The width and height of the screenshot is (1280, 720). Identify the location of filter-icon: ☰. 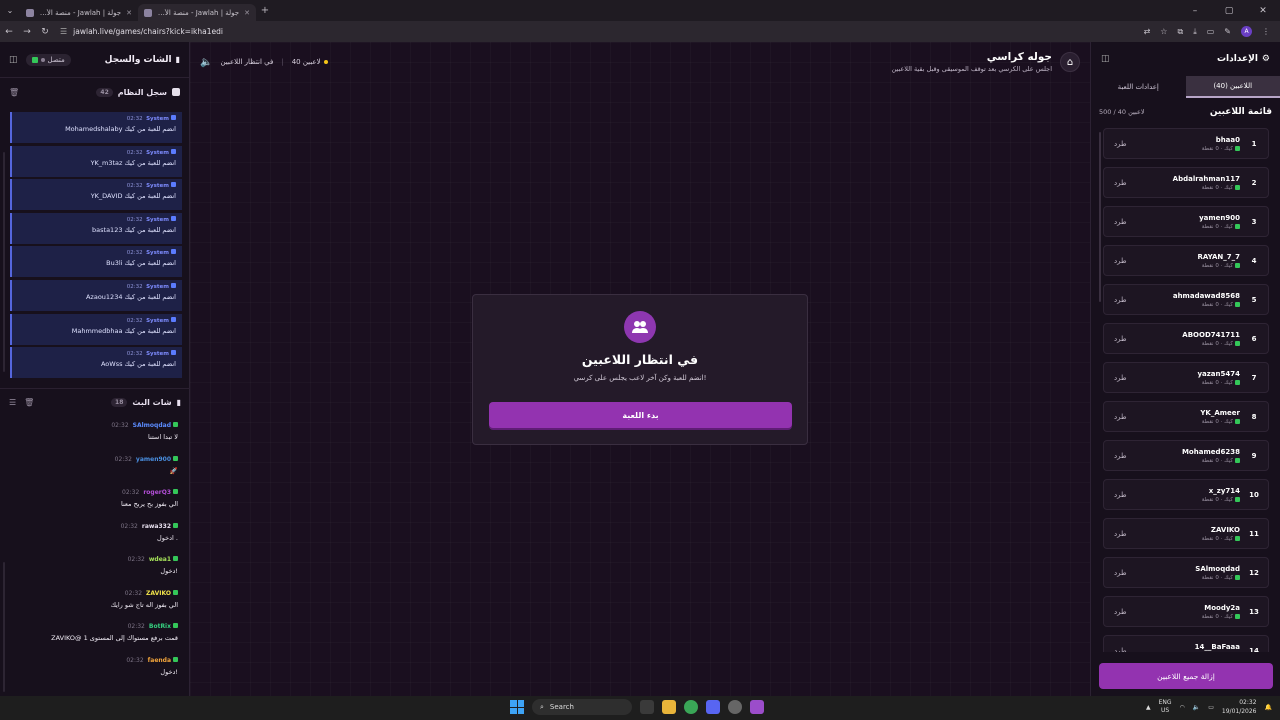
(12, 402).